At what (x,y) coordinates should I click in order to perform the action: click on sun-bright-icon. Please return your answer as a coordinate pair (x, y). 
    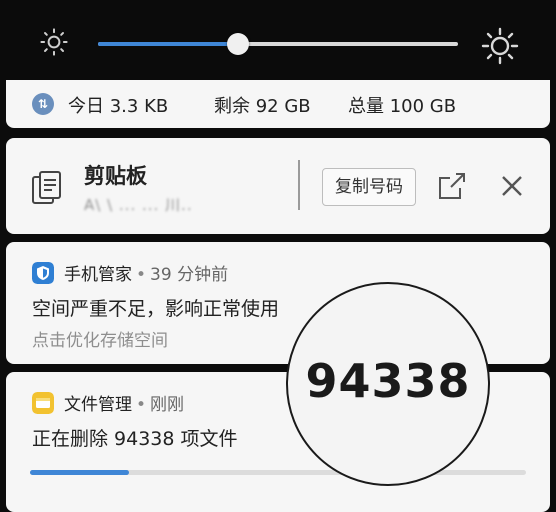
    Looking at the image, I should click on (500, 46).